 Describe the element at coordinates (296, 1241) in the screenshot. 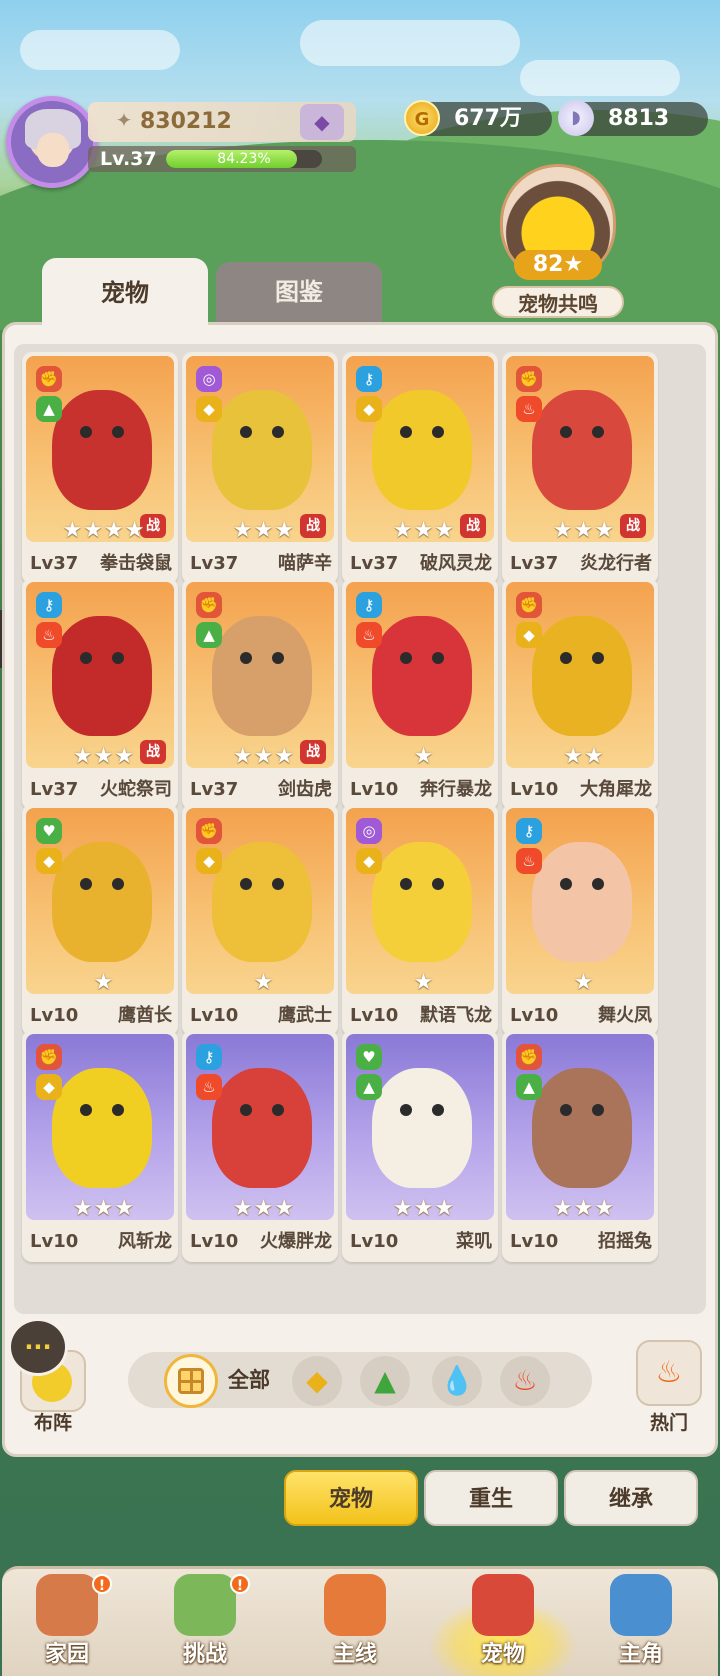

I see `pet-name: 火爆胖龙` at that location.